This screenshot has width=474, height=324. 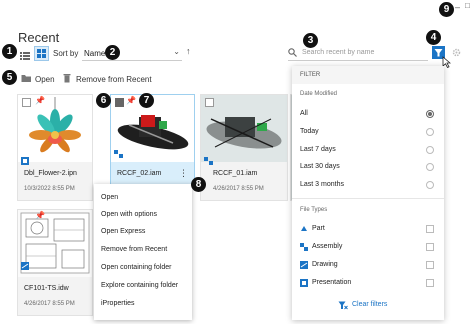 I want to click on callout-5: 5, so click(x=9, y=77).